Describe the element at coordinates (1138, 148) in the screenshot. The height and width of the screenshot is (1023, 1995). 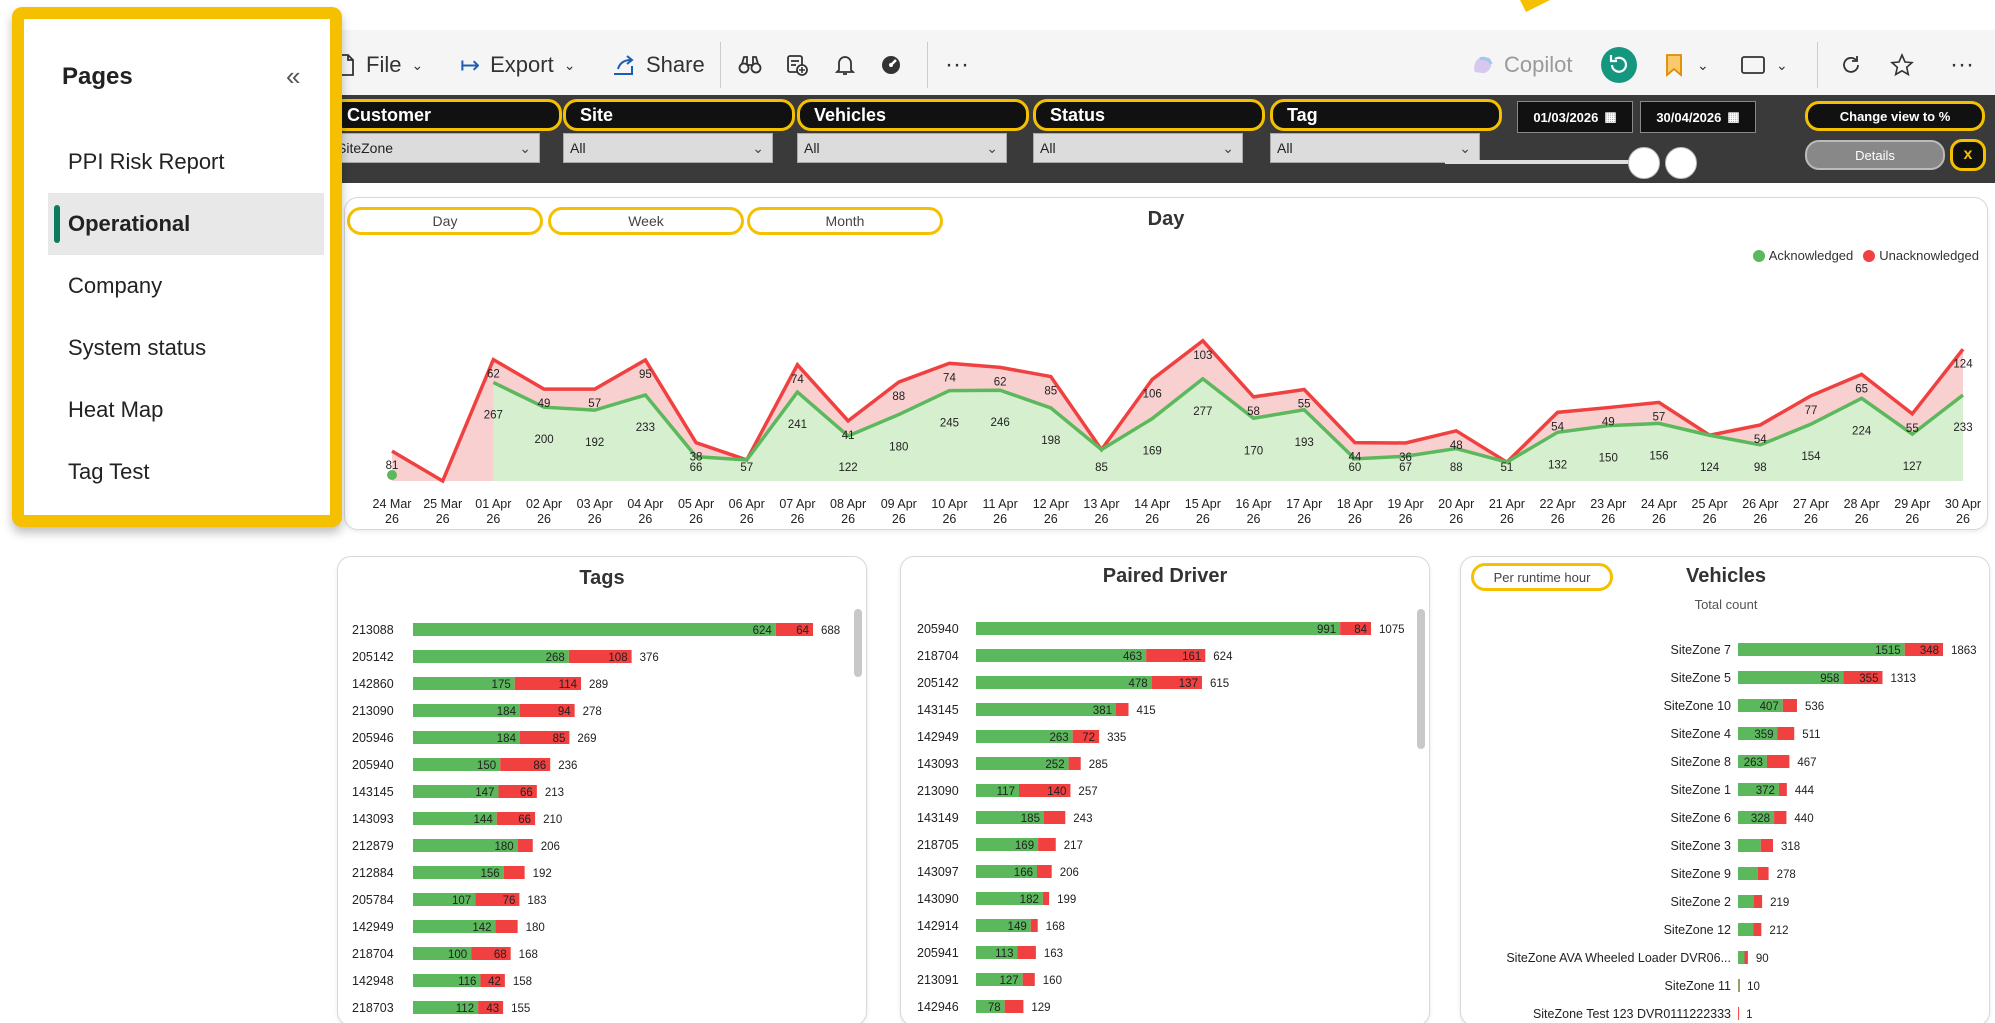
I see `slicer-status-dropdown: All ⌄` at that location.